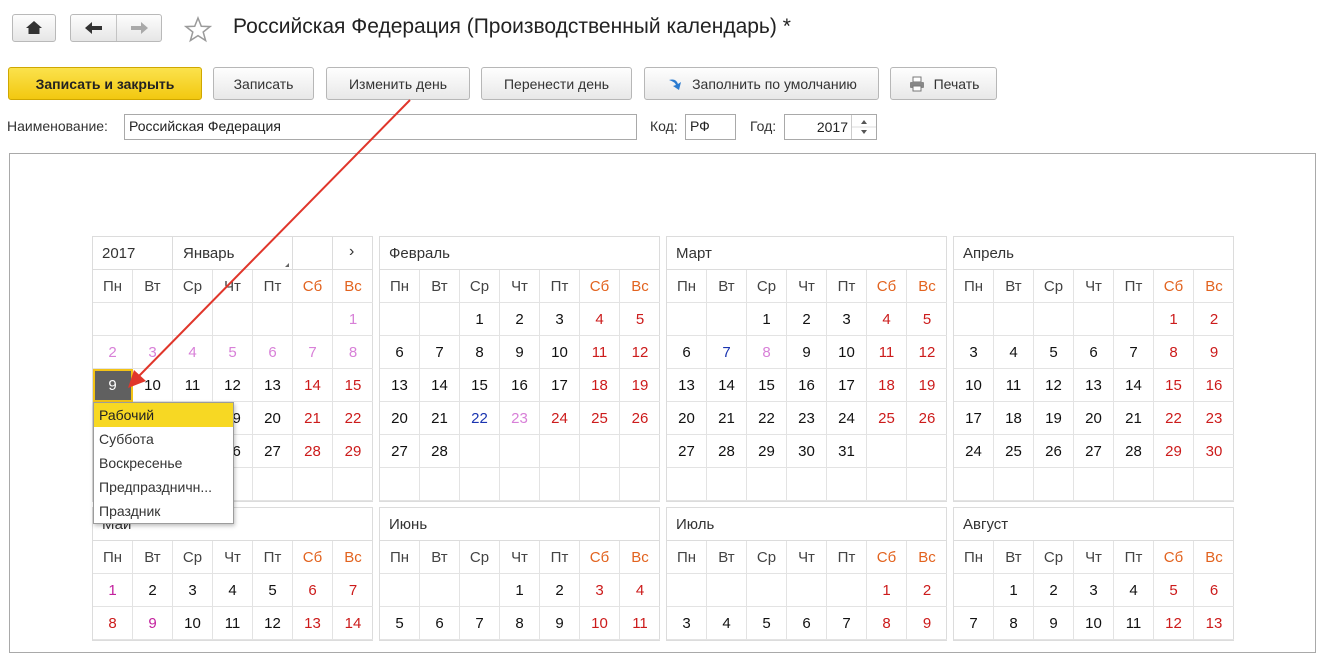  What do you see at coordinates (761, 83) in the screenshot?
I see `fill-default-button: Заполнить по умолчанию` at bounding box center [761, 83].